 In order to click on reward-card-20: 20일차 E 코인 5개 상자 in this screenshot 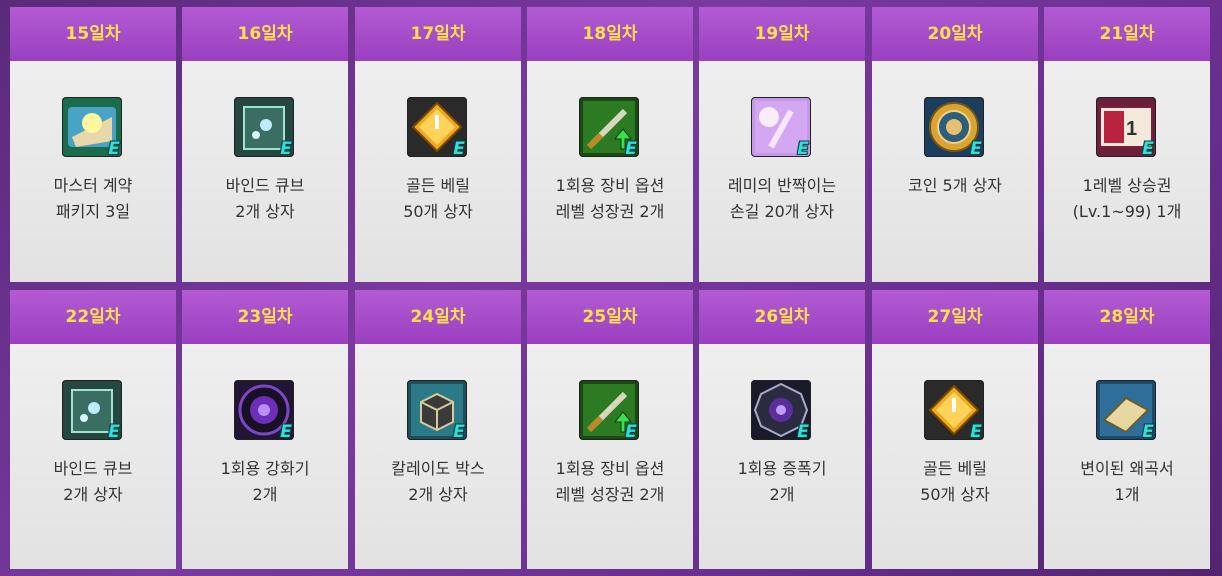, I will do `click(955, 144)`.